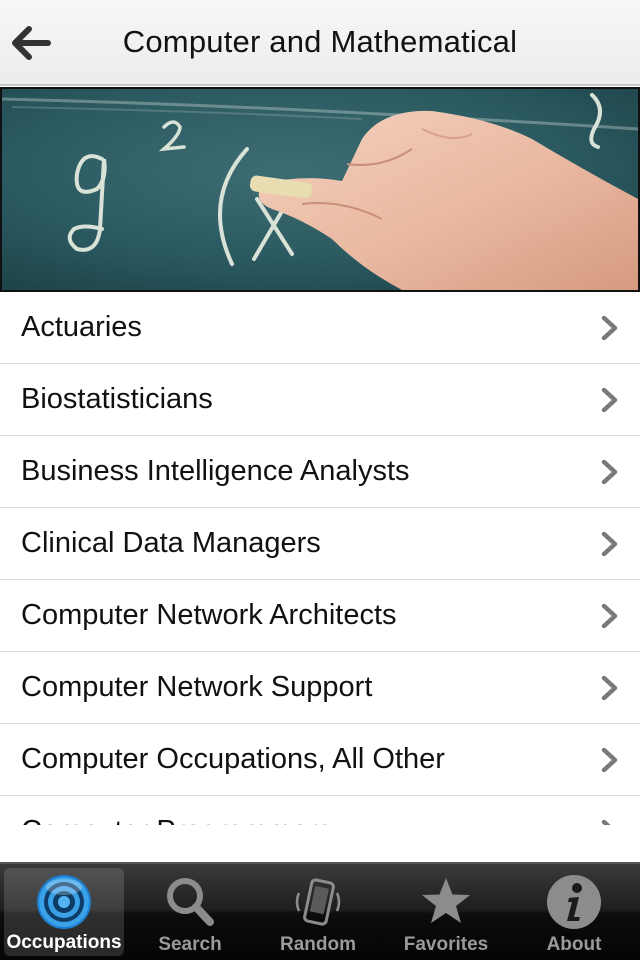 The width and height of the screenshot is (640, 960). I want to click on tab-occupations: Occupations, so click(64, 912).